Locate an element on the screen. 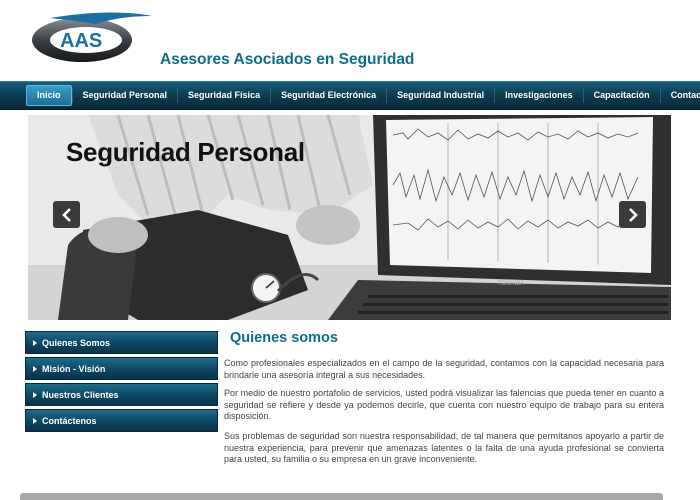  chevron-right-icon is located at coordinates (633, 214).